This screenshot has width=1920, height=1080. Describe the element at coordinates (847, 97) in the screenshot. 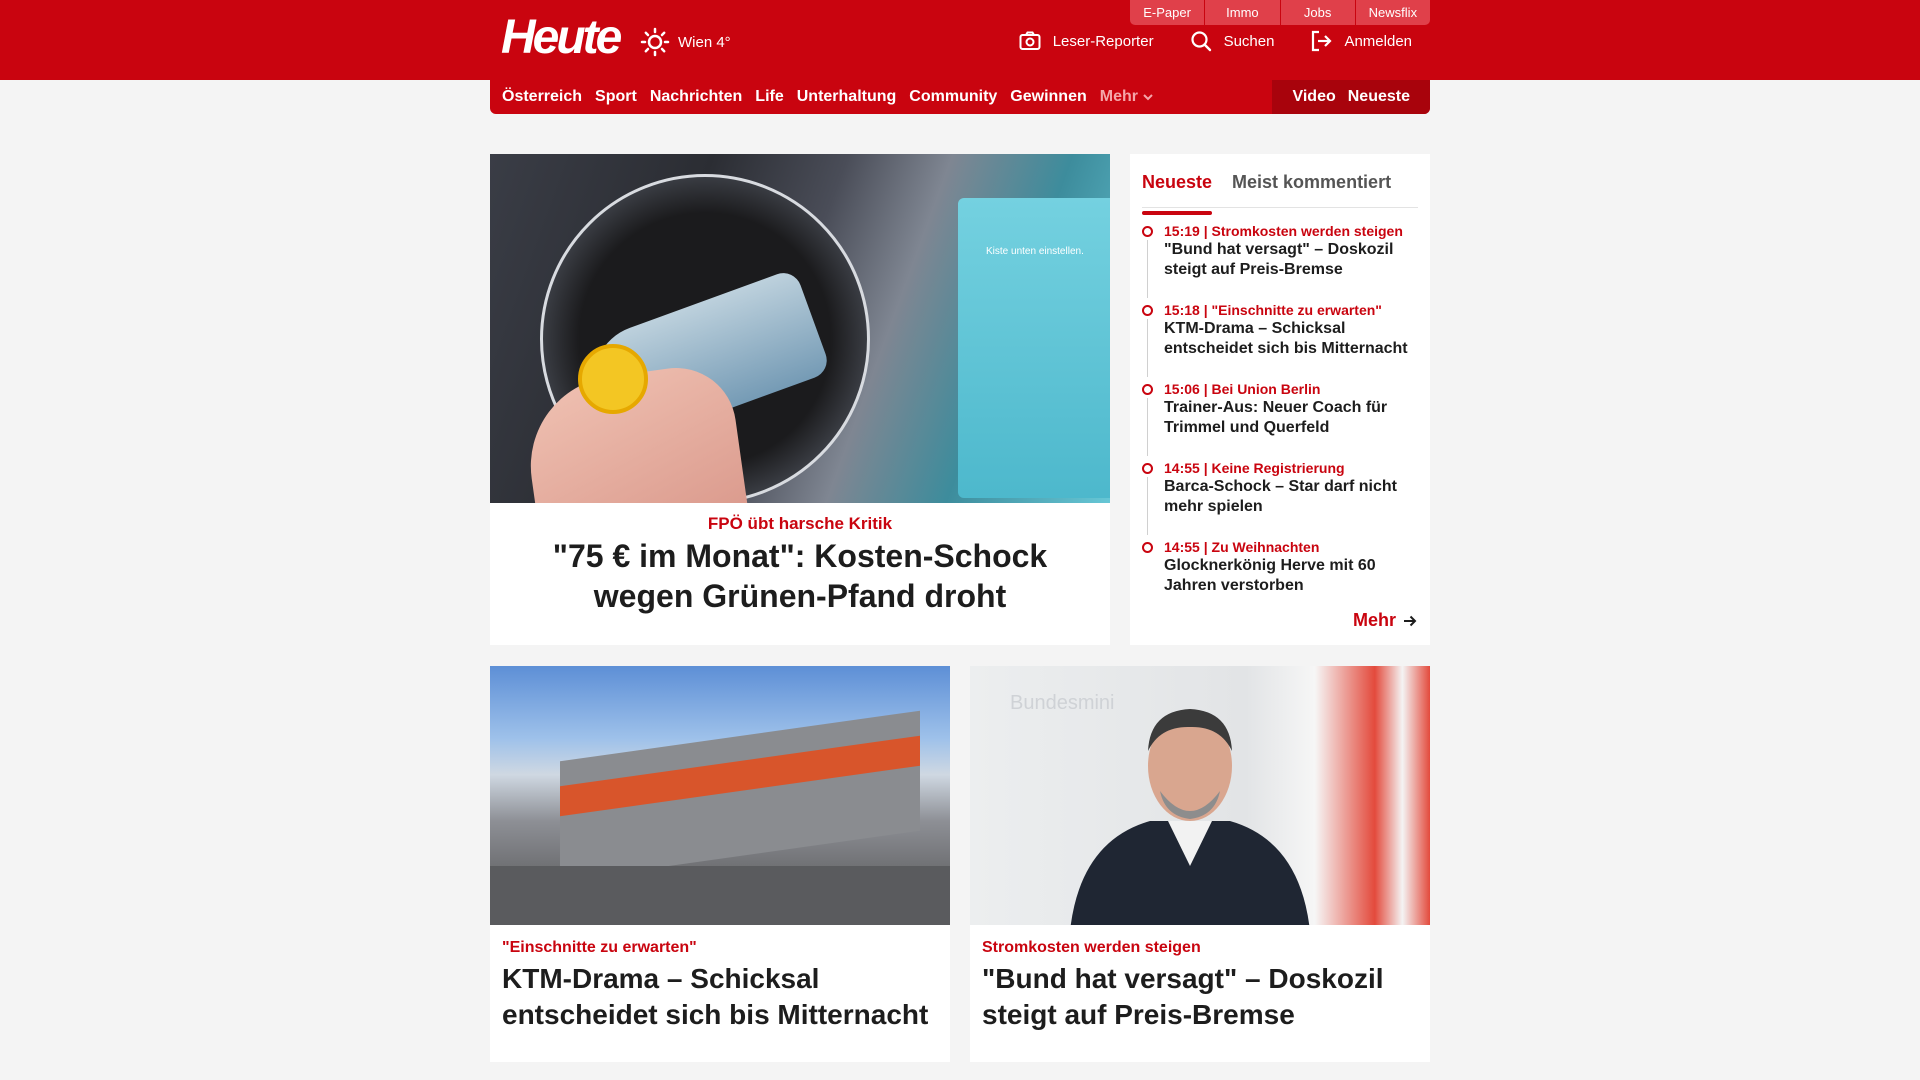

I see `nav-item-unterhaltung: Unterhaltung` at that location.